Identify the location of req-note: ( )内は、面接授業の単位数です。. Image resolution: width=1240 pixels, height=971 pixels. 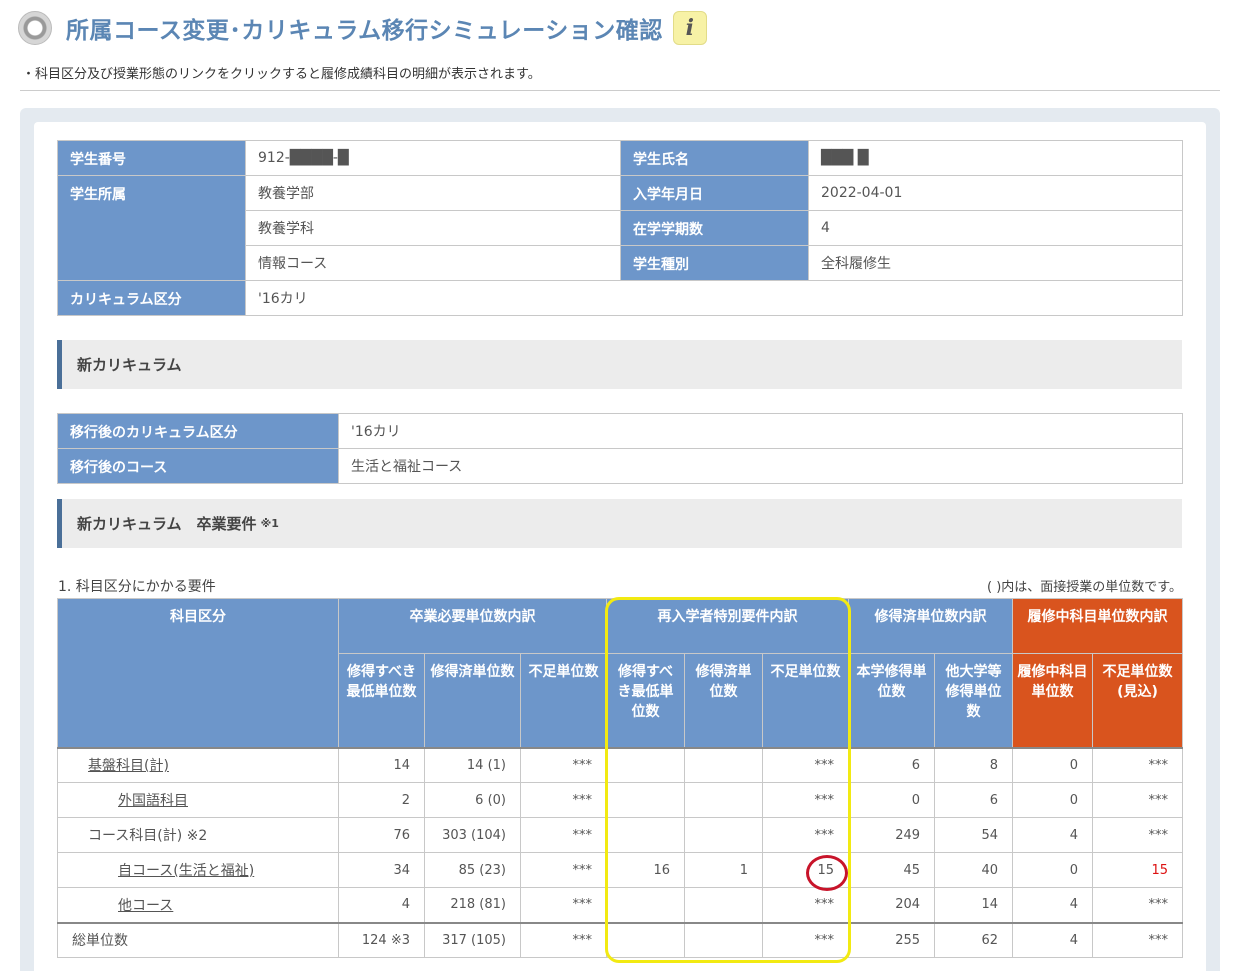
(1084, 587).